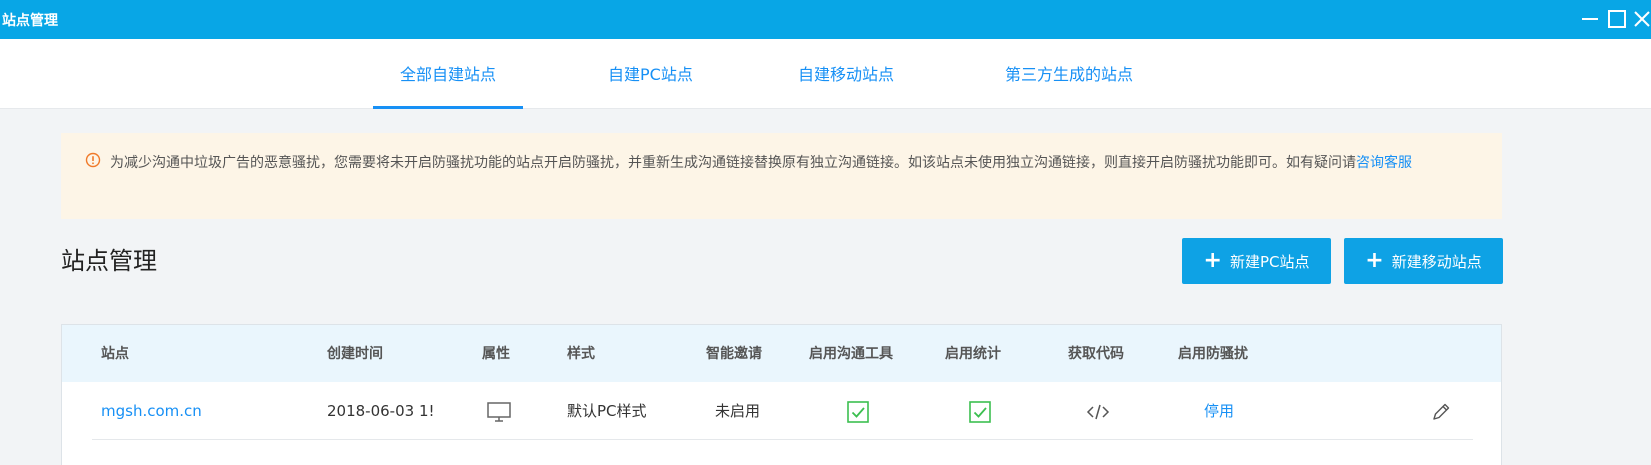  I want to click on column-header-style: 样式, so click(581, 354).